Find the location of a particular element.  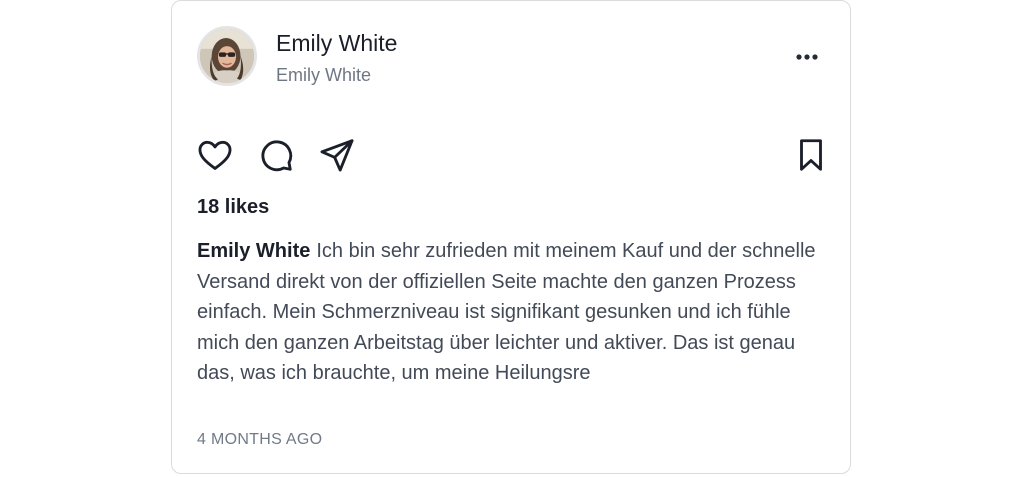

more-options-button is located at coordinates (807, 57).